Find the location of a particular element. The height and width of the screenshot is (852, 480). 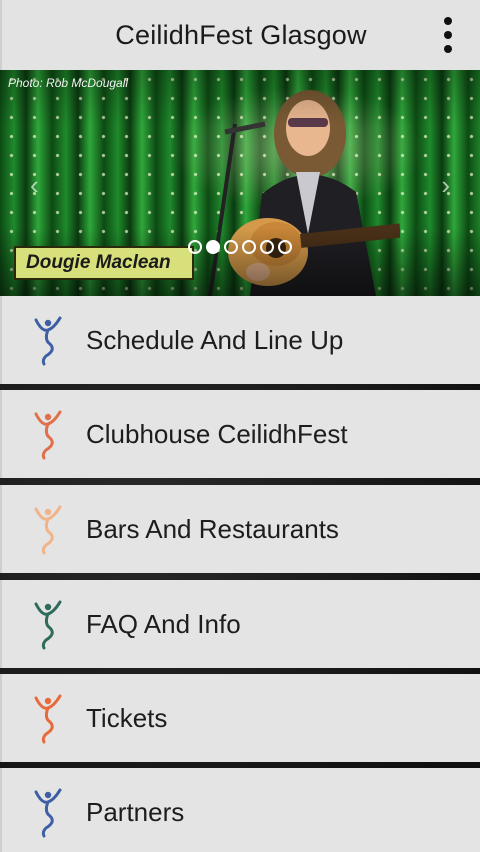

menu-item-label: Bars And Restaurants is located at coordinates (212, 528).